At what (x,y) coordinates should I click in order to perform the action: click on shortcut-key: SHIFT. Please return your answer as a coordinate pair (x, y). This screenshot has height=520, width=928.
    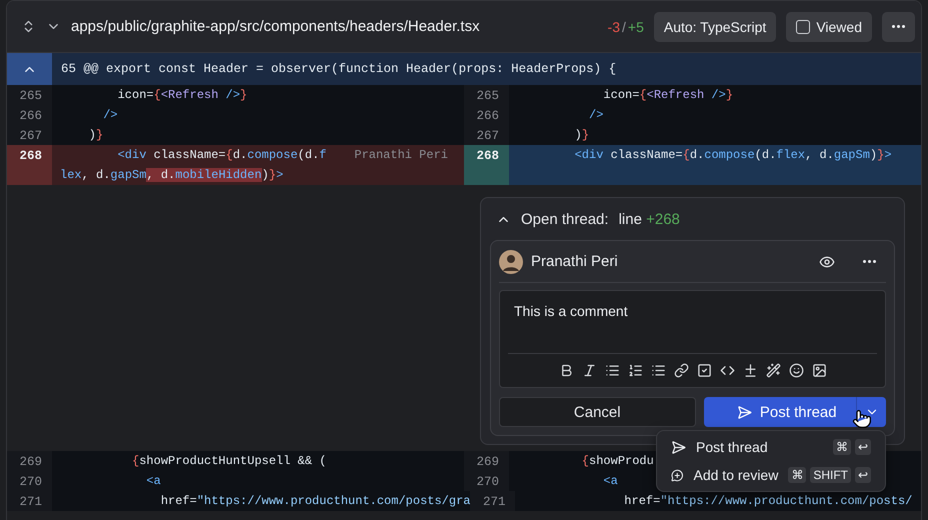
    Looking at the image, I should click on (830, 475).